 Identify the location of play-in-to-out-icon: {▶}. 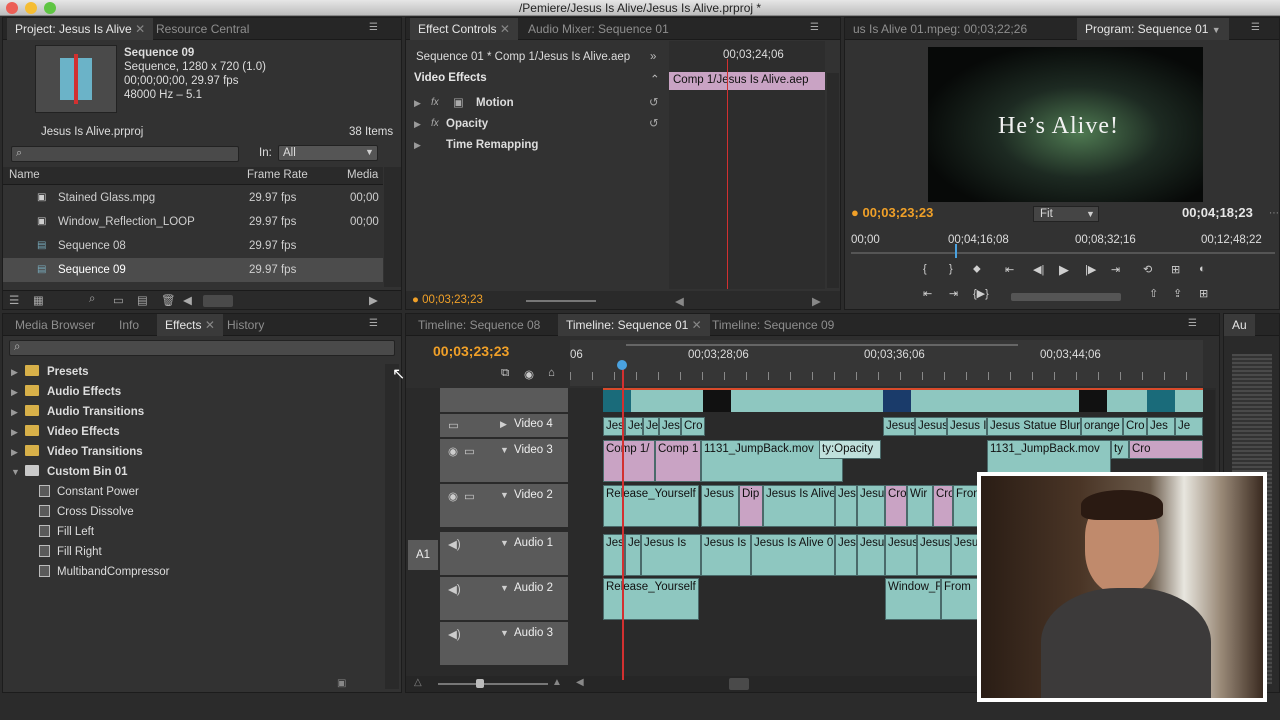
(981, 293).